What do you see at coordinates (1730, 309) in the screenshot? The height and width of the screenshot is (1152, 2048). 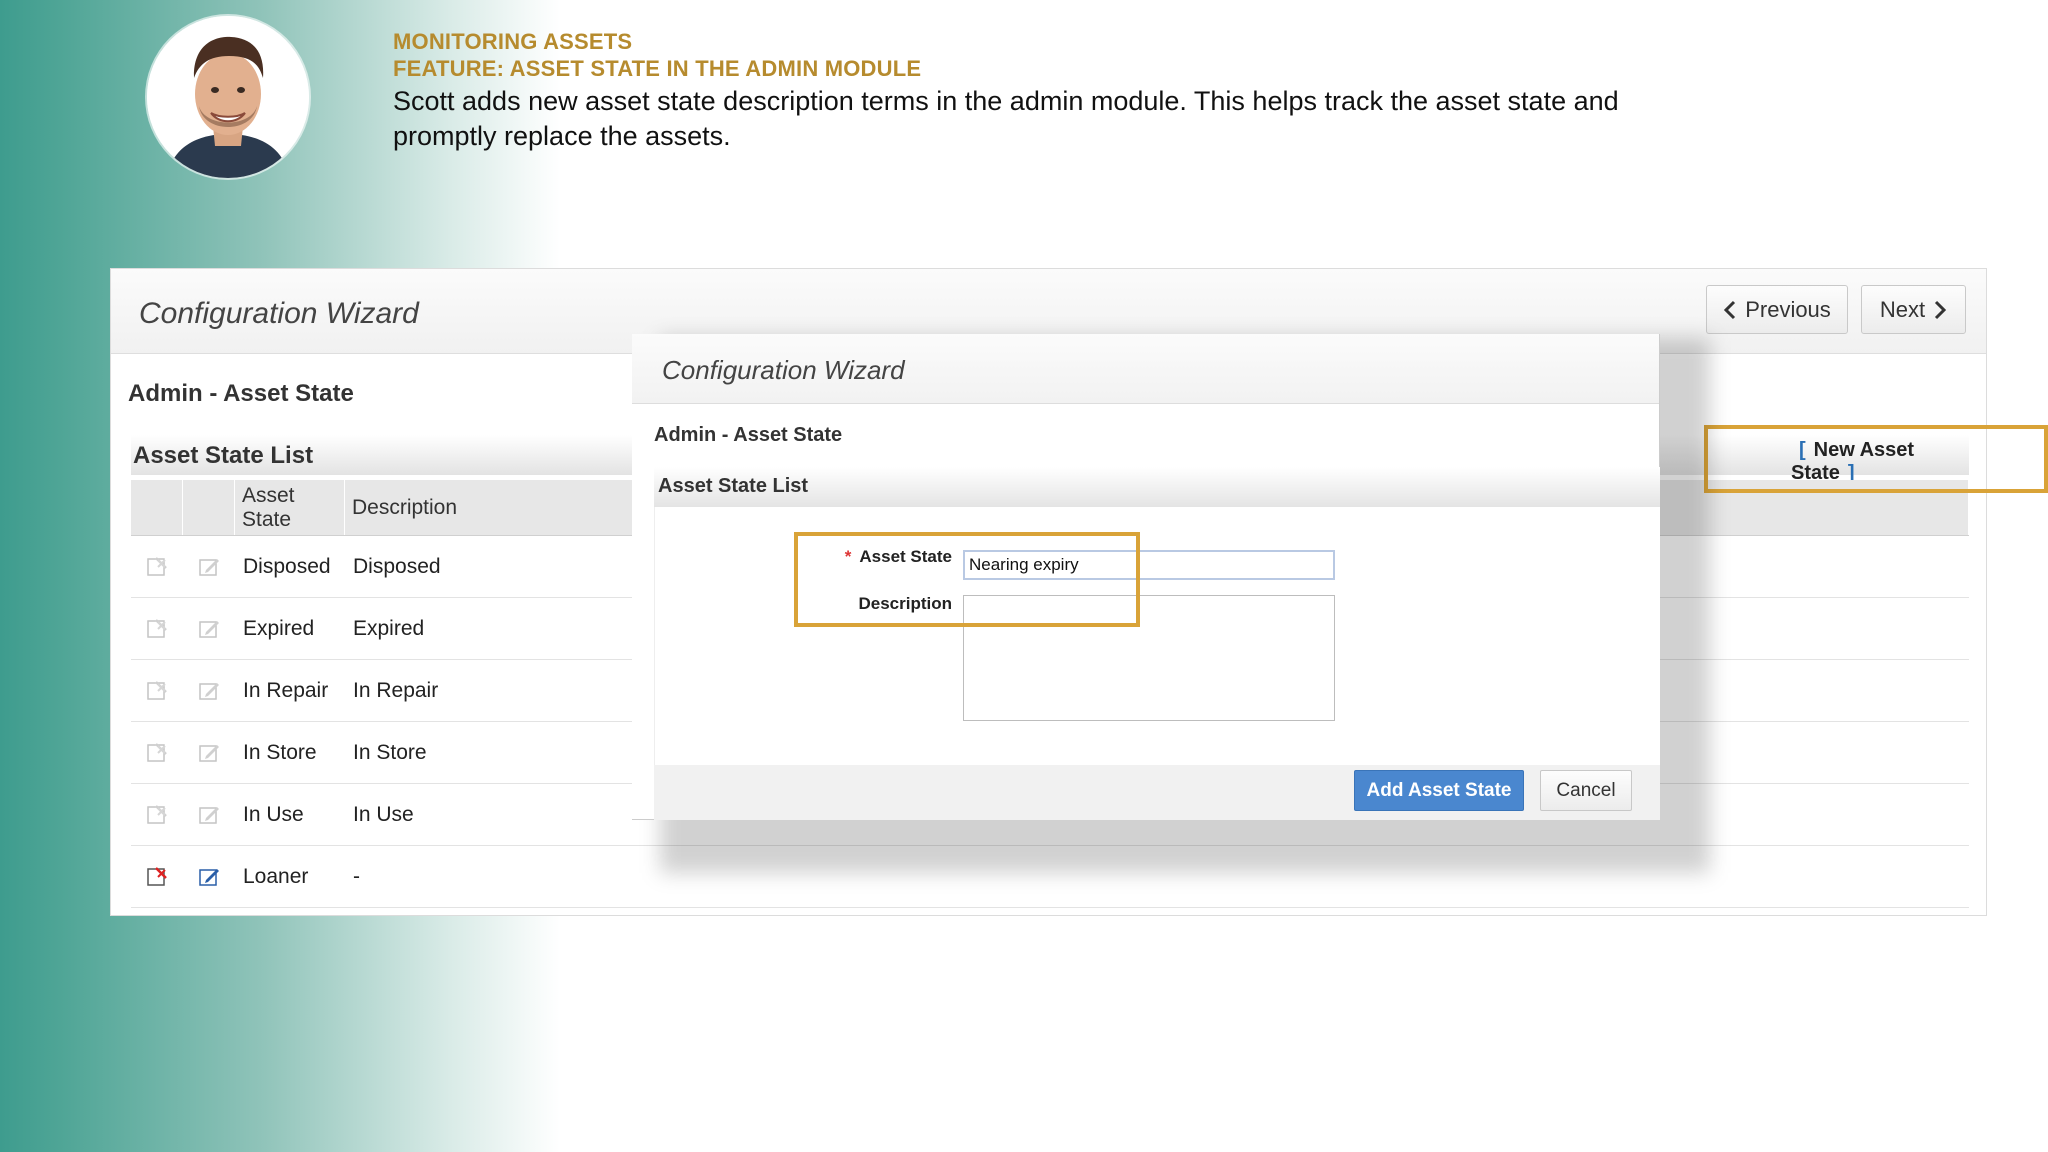 I see `chevron-left-icon` at bounding box center [1730, 309].